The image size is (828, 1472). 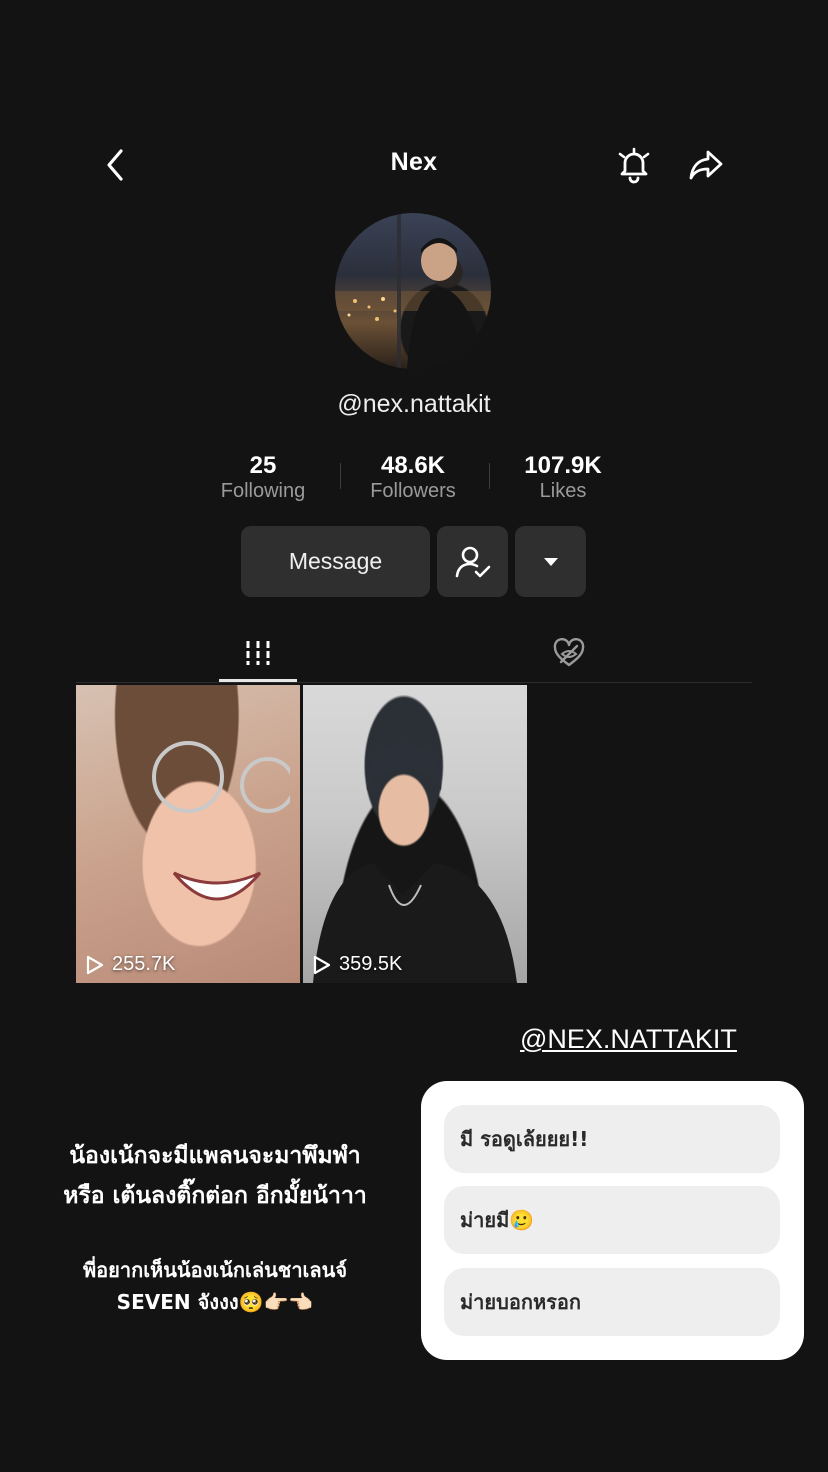 What do you see at coordinates (628, 1039) in the screenshot?
I see `mention-sticker: @NEX.NATTAKIT` at bounding box center [628, 1039].